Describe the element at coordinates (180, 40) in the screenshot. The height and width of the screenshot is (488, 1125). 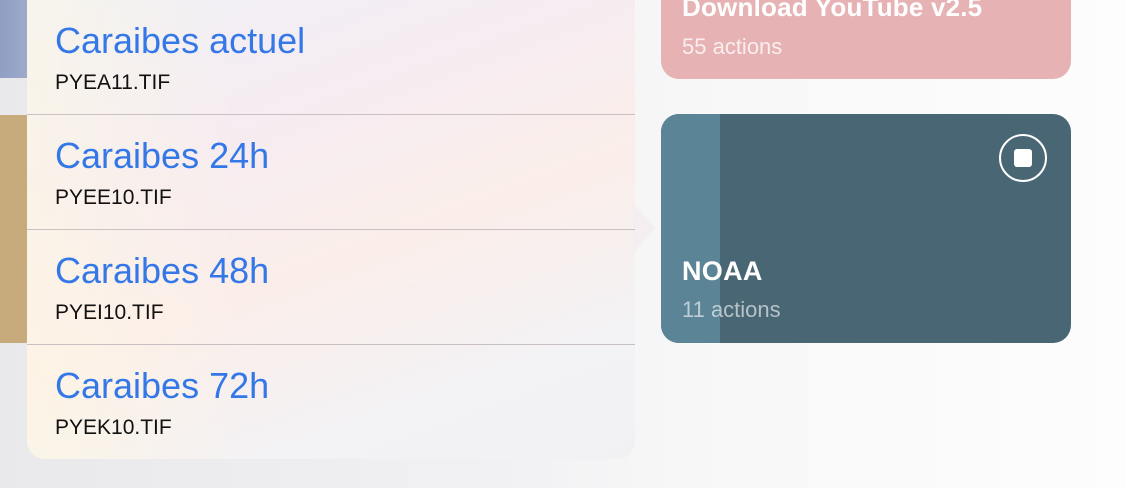
I see `menu-item-title: Caraibes actuel` at that location.